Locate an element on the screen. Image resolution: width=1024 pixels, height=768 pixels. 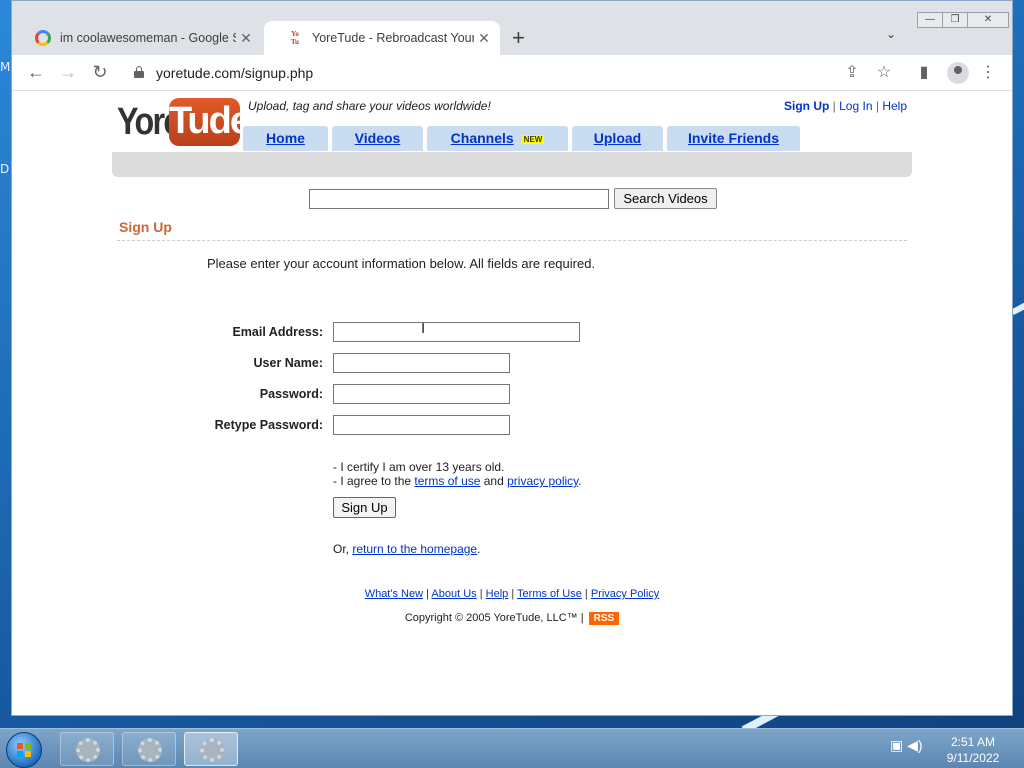
minimize-button: — is located at coordinates (930, 20).